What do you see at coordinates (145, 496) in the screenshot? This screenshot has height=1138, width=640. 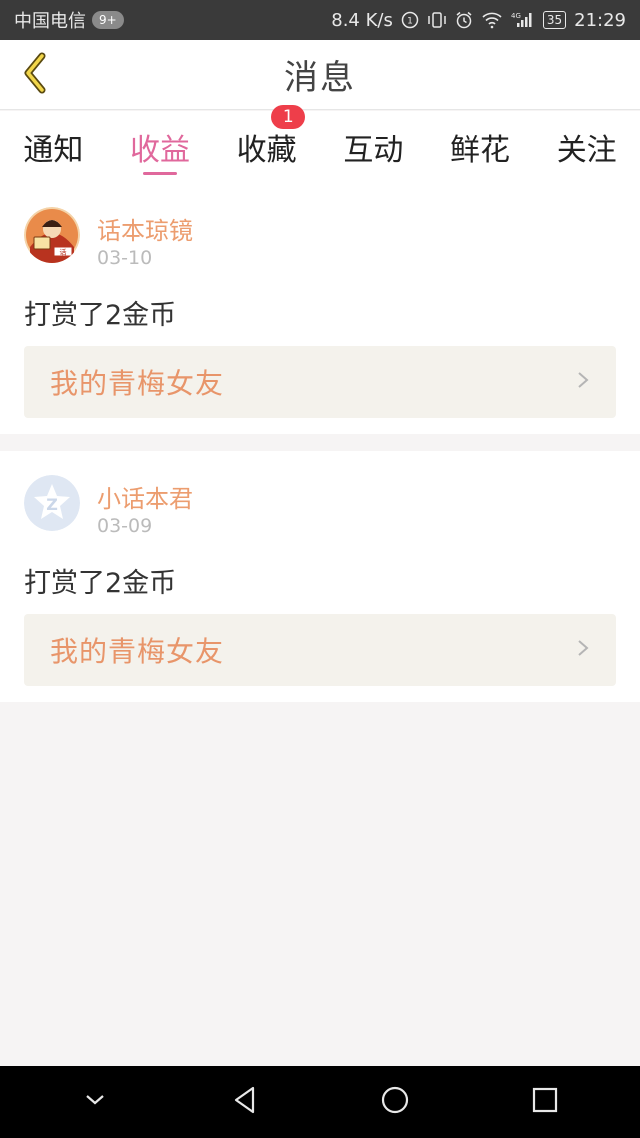 I see `sender-name: 小话本君` at bounding box center [145, 496].